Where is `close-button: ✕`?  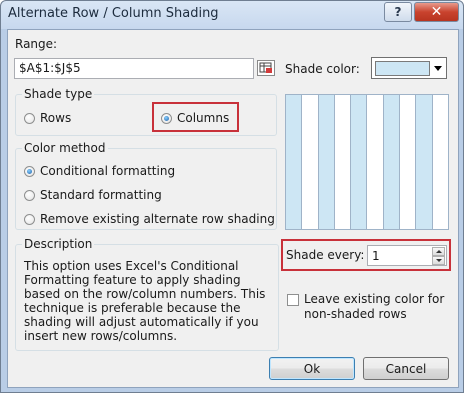 close-button: ✕ is located at coordinates (436, 12).